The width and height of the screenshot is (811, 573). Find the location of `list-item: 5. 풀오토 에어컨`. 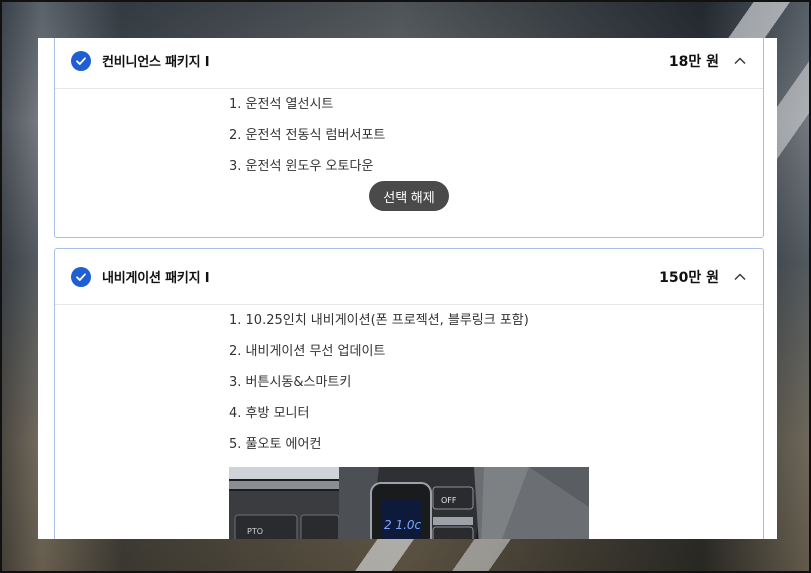

list-item: 5. 풀오토 에어컨 is located at coordinates (275, 444).